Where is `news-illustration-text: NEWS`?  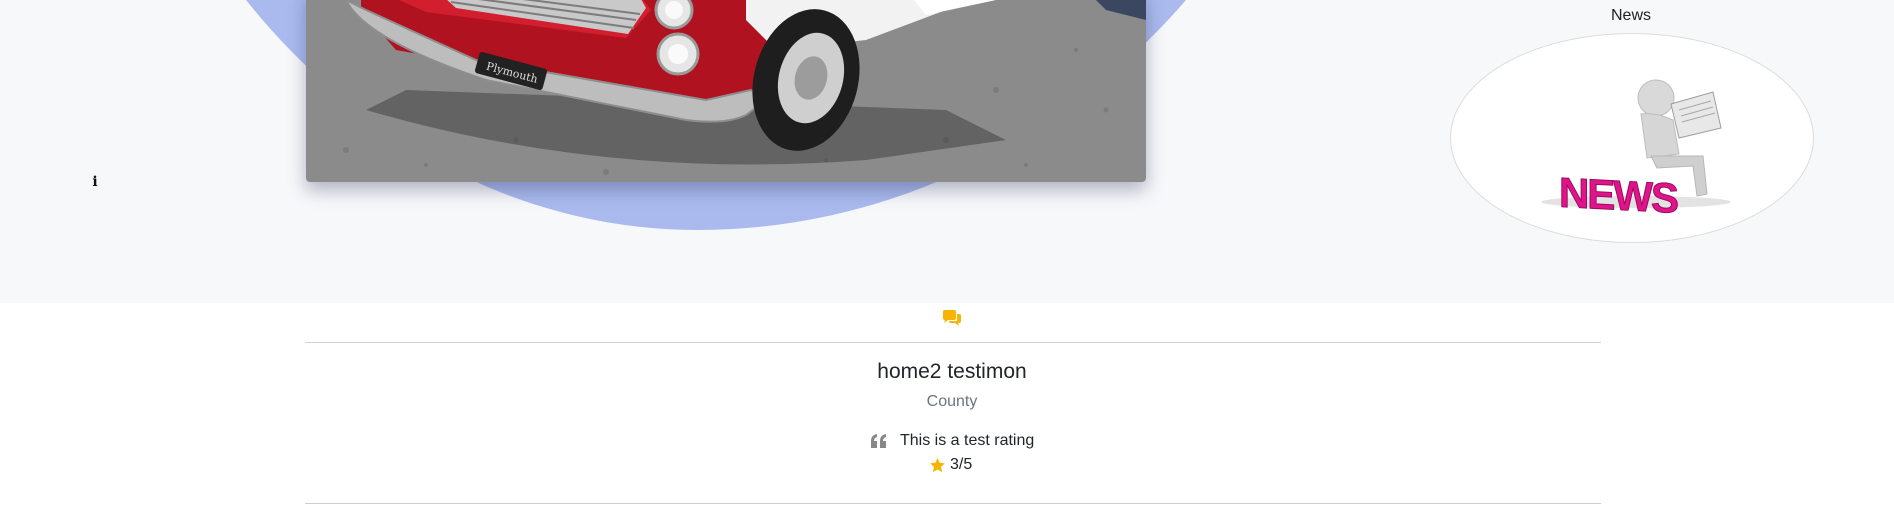 news-illustration-text: NEWS is located at coordinates (1618, 195).